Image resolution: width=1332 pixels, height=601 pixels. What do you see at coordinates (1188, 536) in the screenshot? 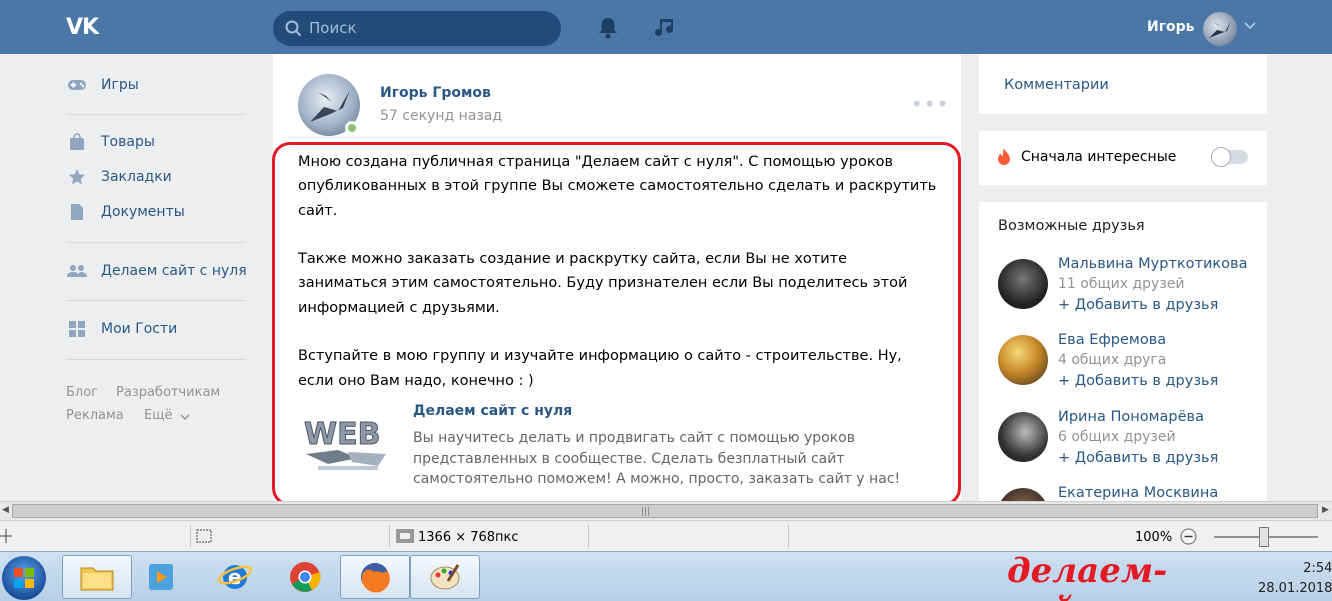
I see `zoom-out-icon` at bounding box center [1188, 536].